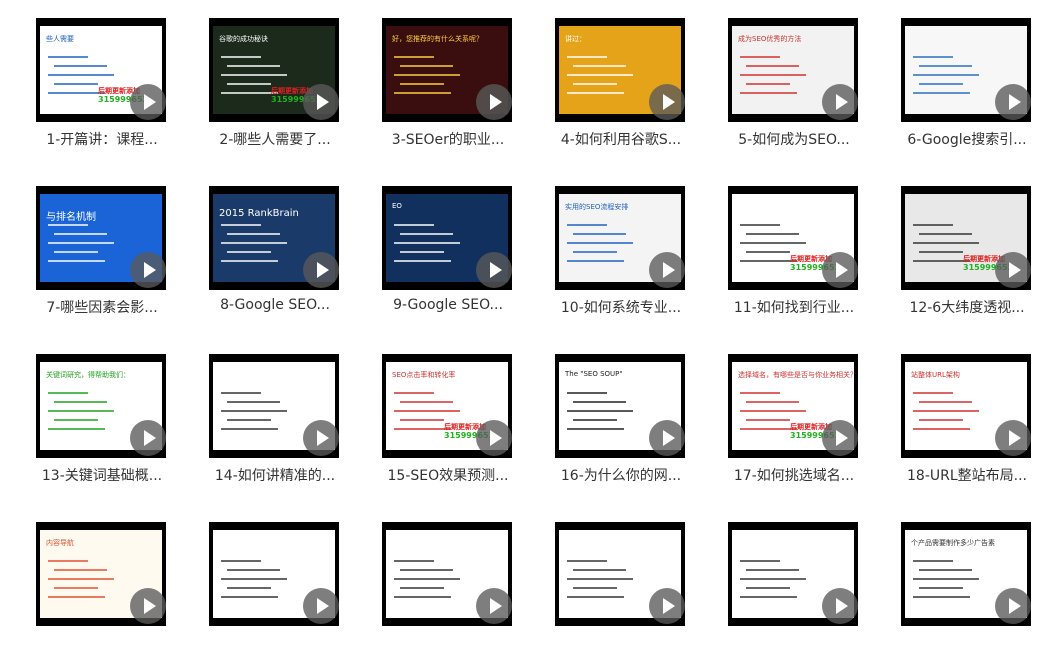 The height and width of the screenshot is (662, 1041). Describe the element at coordinates (447, 70) in the screenshot. I see `video-thumbnail: 好，您推荐的有什么关系呢？` at that location.